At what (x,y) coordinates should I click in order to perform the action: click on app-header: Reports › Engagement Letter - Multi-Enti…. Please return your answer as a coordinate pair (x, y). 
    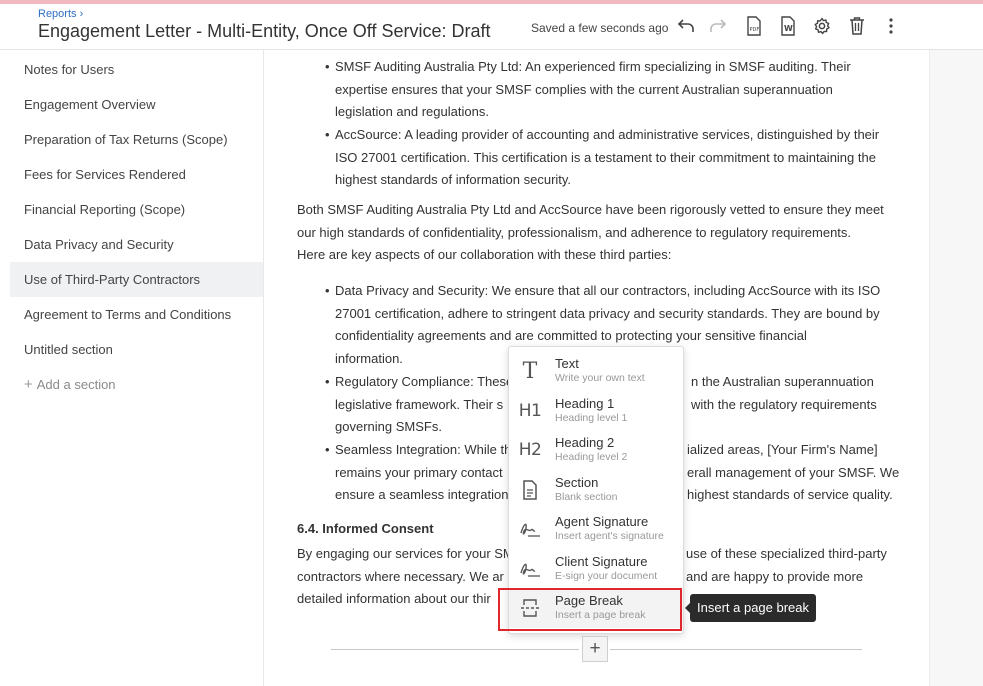
    Looking at the image, I should click on (491, 27).